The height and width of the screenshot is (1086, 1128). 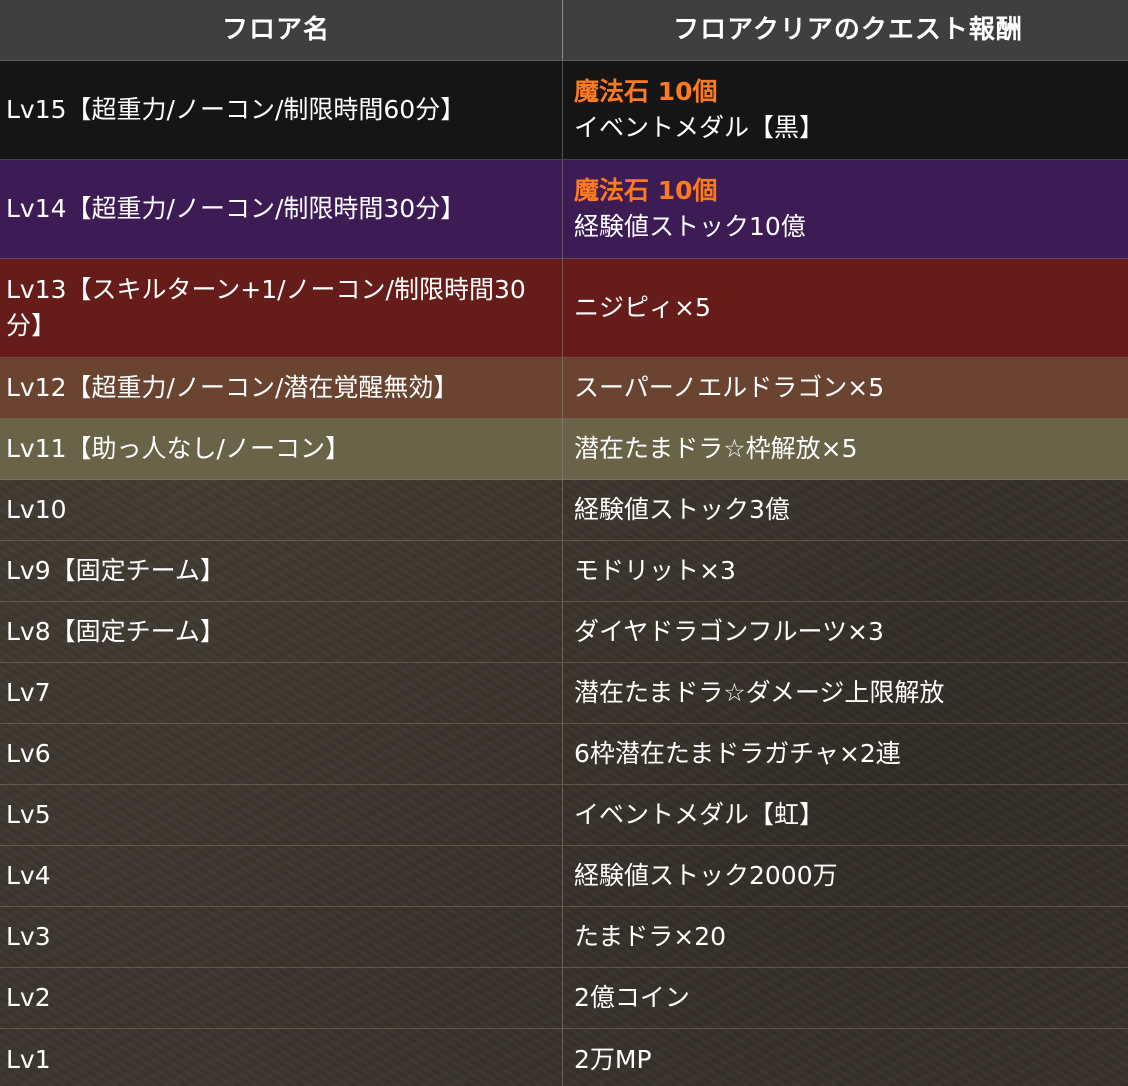 What do you see at coordinates (36, 509) in the screenshot?
I see `floor-name: Lv10` at bounding box center [36, 509].